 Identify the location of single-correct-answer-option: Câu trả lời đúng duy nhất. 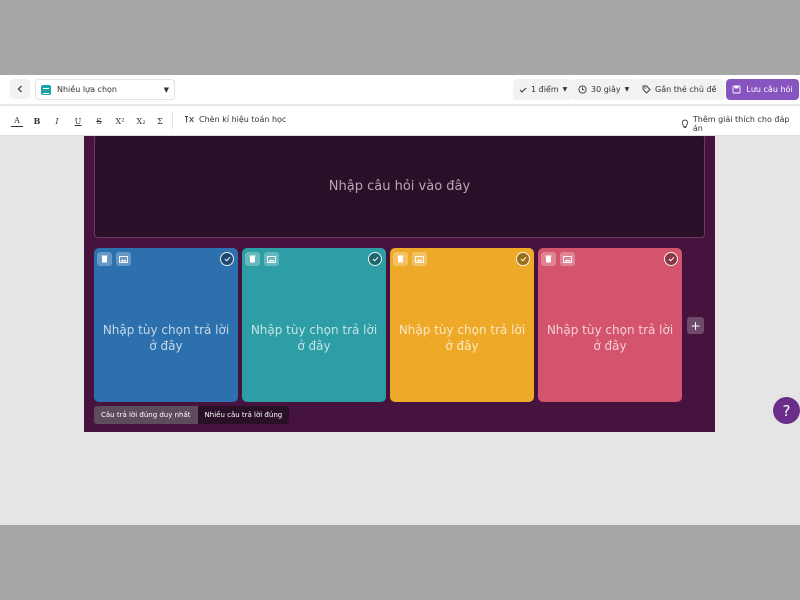
(146, 415).